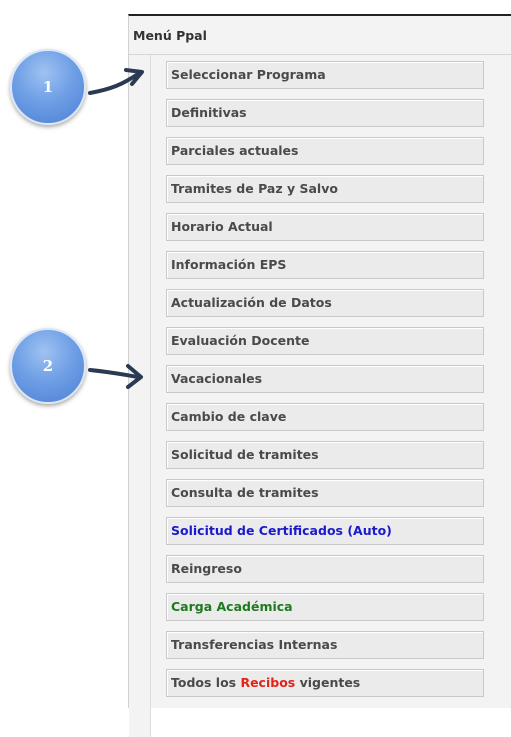 The height and width of the screenshot is (737, 511). I want to click on menu-item-solicitud-certificados: Solicitud de Certificados (Auto), so click(325, 531).